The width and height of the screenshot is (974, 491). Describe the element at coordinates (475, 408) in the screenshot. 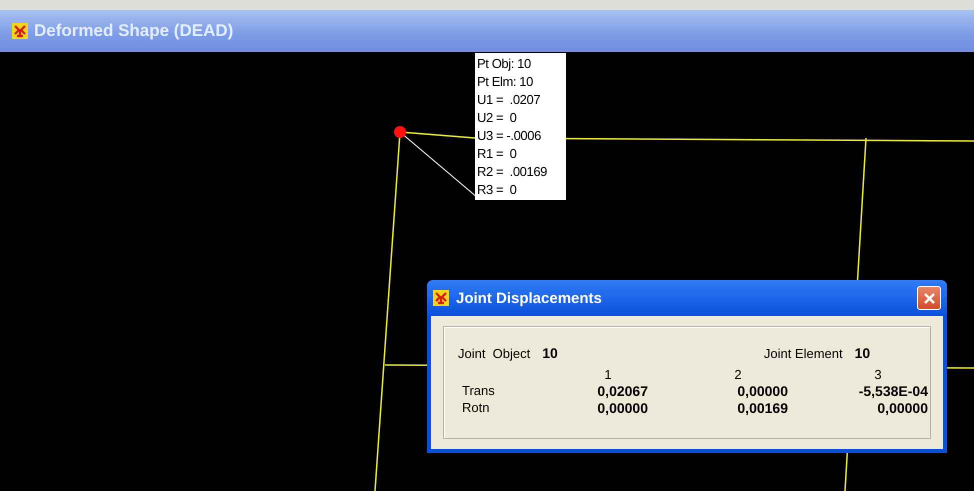

I see `row-label: Rotn` at that location.